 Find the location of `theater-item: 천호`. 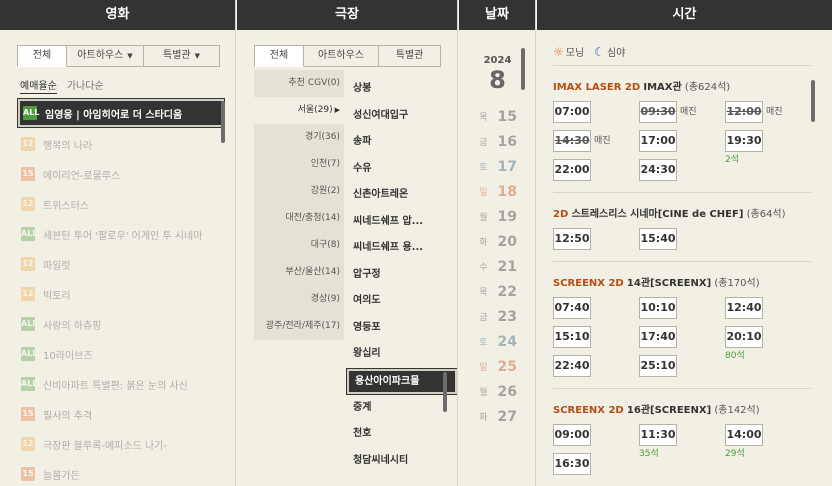

theater-item: 천호 is located at coordinates (402, 434).